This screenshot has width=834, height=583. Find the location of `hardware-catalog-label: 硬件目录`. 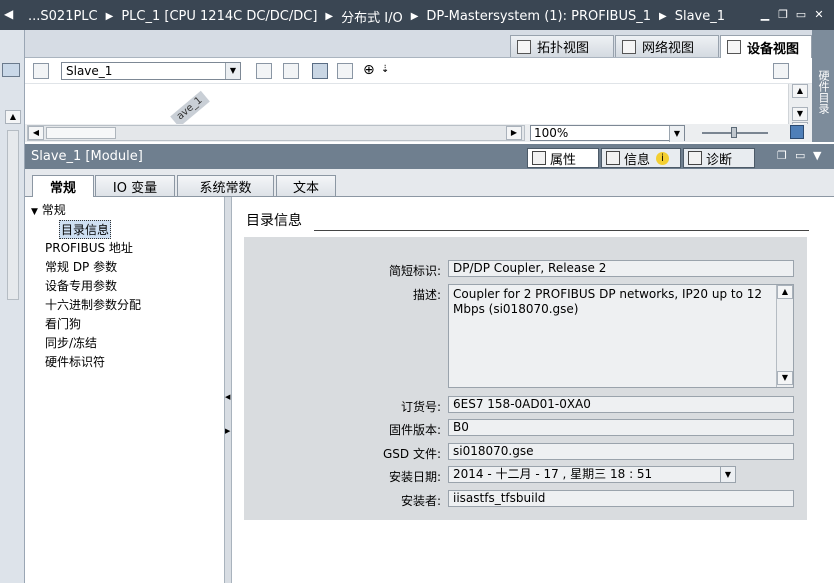

hardware-catalog-label: 硬件目录 is located at coordinates (823, 92).